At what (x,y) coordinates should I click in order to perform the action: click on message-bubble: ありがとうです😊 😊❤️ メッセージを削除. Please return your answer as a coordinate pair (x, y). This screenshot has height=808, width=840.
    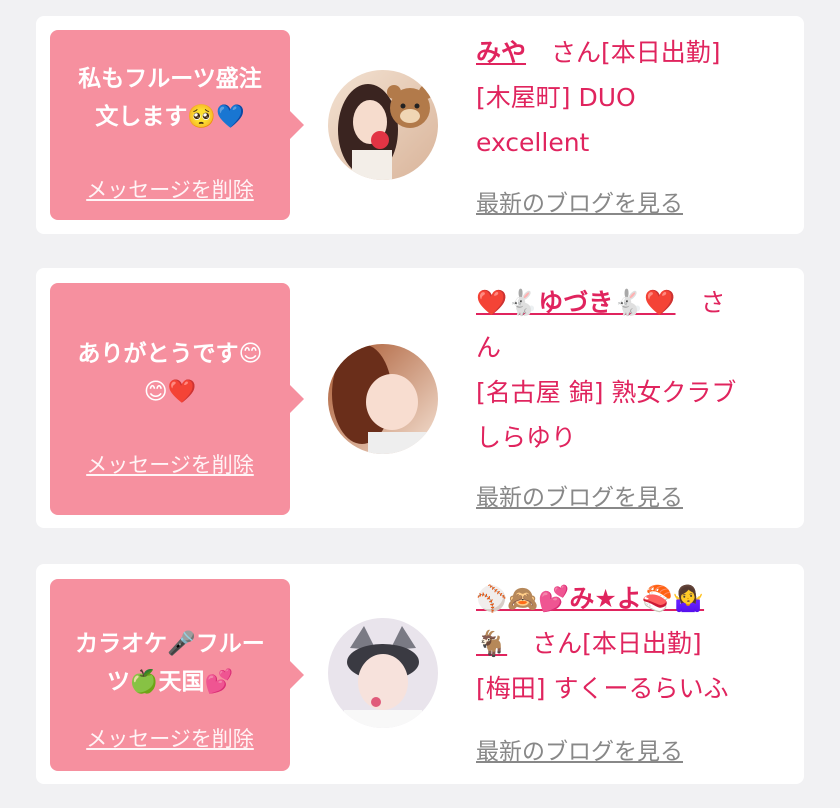
    Looking at the image, I should click on (177, 399).